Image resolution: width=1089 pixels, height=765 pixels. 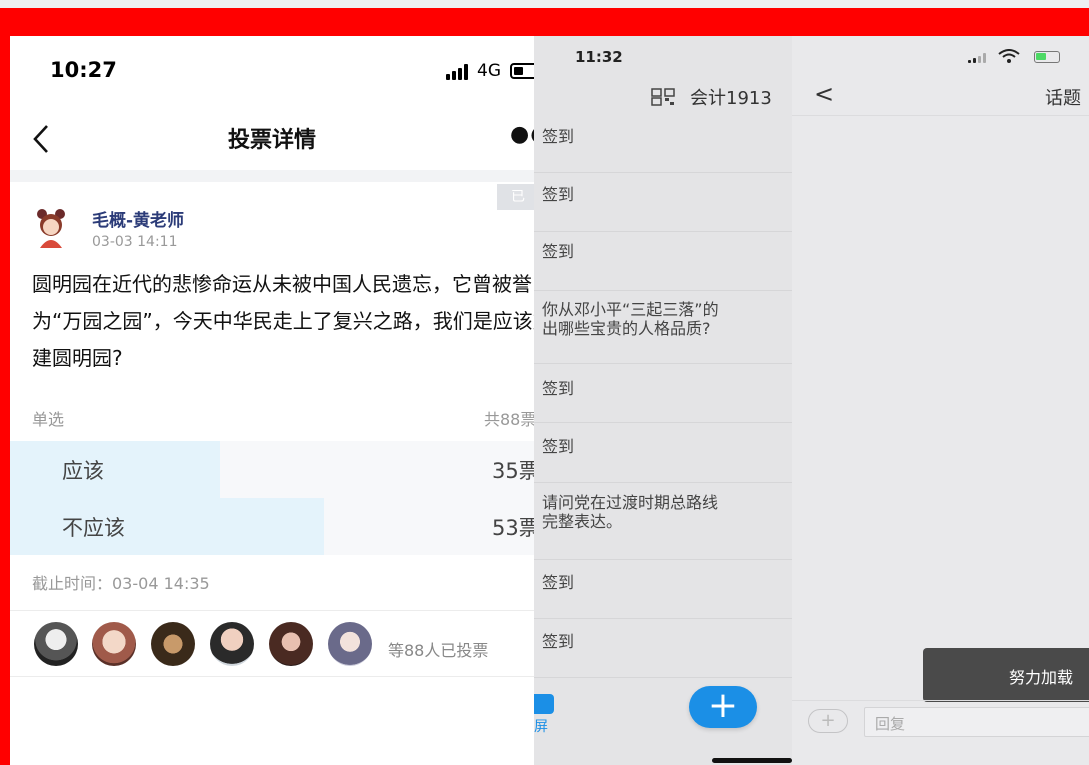 I want to click on reply-bar: + 回复, so click(x=940, y=732).